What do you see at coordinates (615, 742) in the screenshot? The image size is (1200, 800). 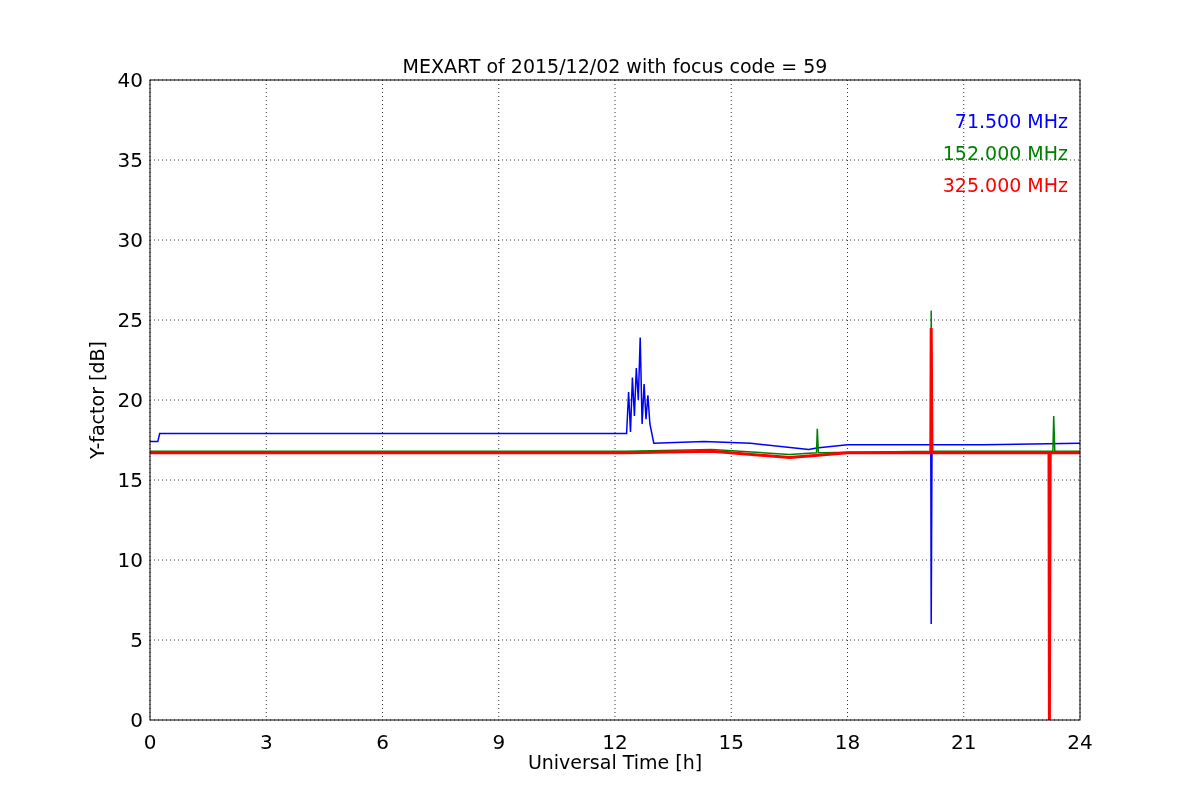 I see `axis-tick-label: 12` at bounding box center [615, 742].